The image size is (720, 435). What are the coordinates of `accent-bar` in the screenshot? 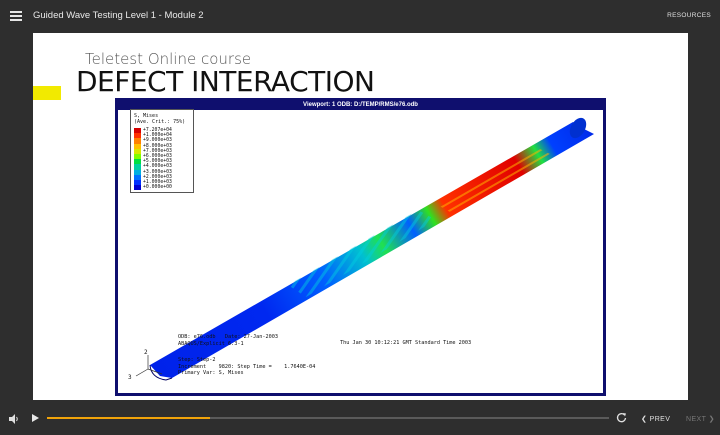 It's located at (47, 93).